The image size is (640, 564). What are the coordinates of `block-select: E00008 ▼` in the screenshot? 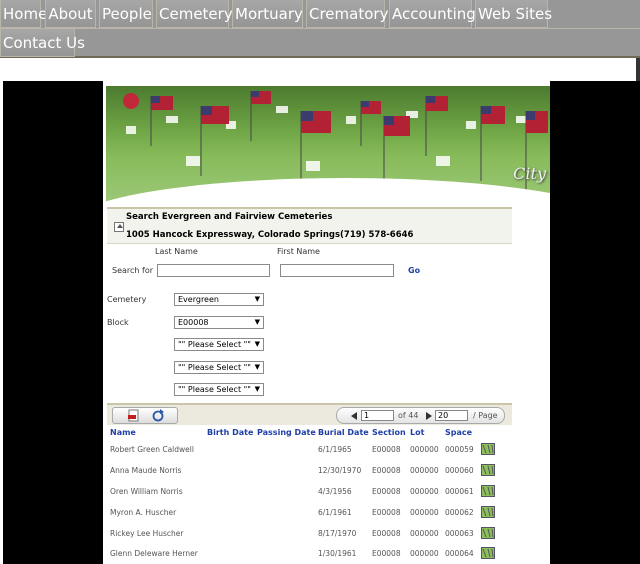 It's located at (219, 322).